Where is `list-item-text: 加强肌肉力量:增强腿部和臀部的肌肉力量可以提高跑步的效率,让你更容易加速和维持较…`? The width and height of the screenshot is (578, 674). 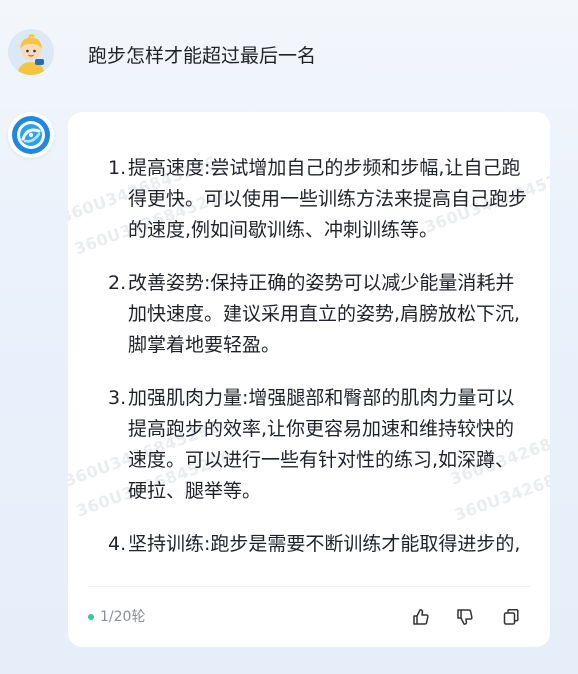 list-item-text: 加强肌肉力量:增强腿部和臀部的肌肉力量可以提高跑步的效率,让你更容易加速和维持较… is located at coordinates (321, 444).